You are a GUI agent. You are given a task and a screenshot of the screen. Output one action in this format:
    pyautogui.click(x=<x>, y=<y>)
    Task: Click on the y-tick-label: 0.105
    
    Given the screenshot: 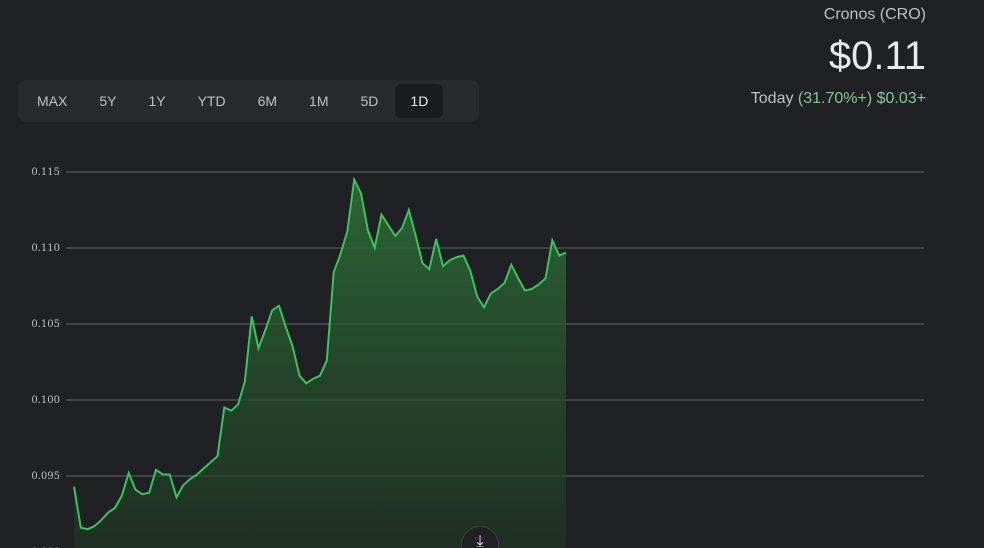 What is the action you would take?
    pyautogui.click(x=45, y=324)
    